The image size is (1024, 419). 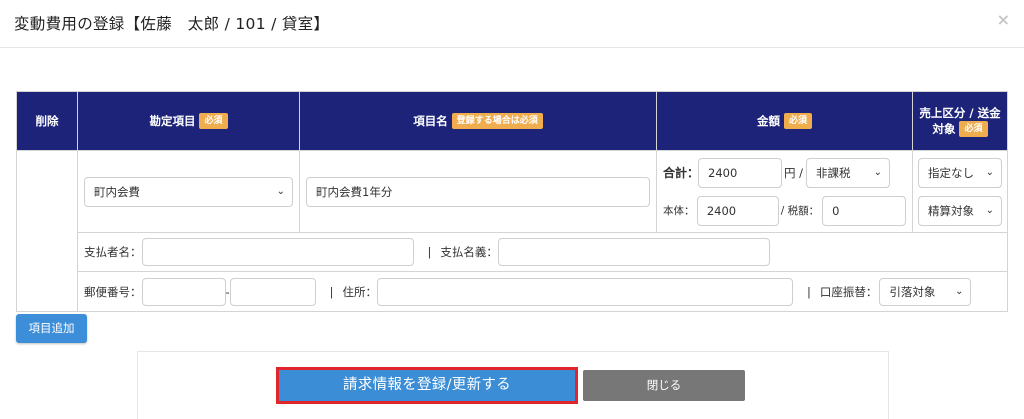 I want to click on add-item-button: 項目追加, so click(x=51, y=328).